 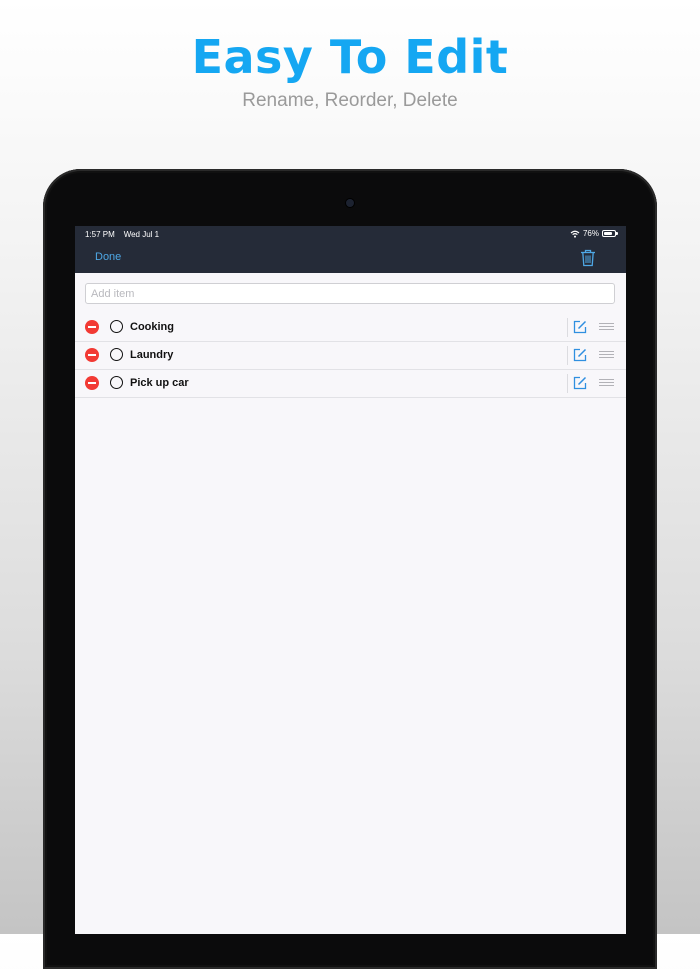 I want to click on item-label: Laundry, so click(x=152, y=355).